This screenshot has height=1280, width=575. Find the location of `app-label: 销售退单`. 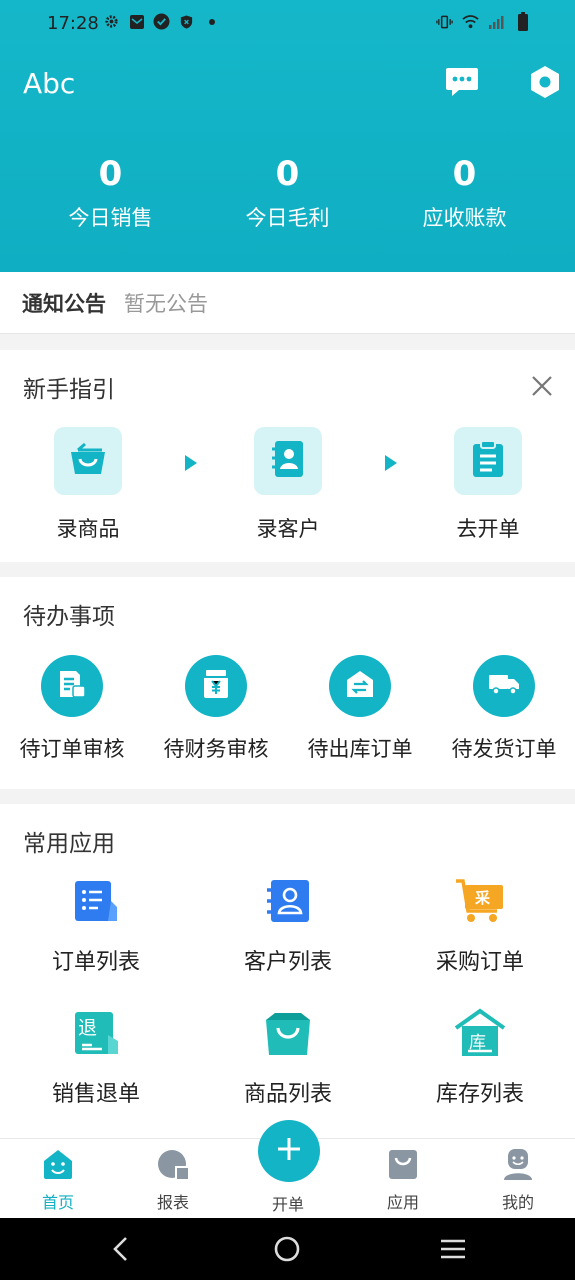

app-label: 销售退单 is located at coordinates (95, 1094).